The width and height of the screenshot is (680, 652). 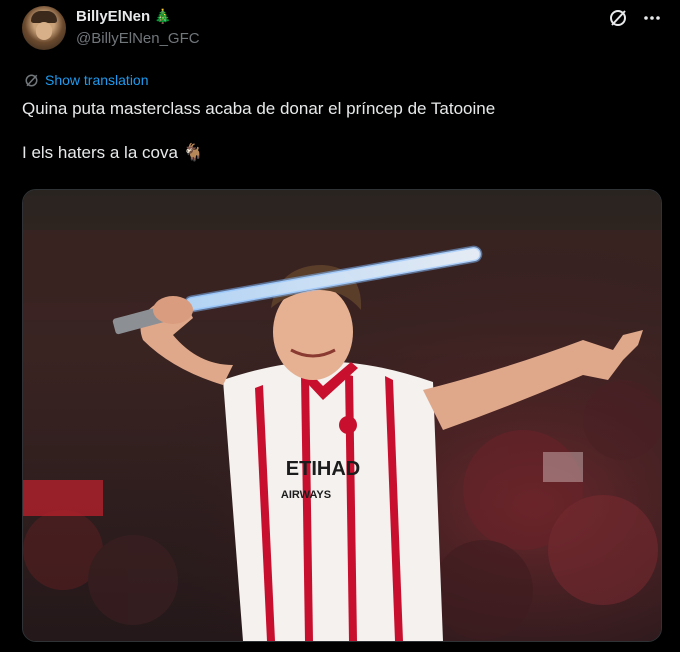 I want to click on christmas-tree-badge: 🎄, so click(x=163, y=16).